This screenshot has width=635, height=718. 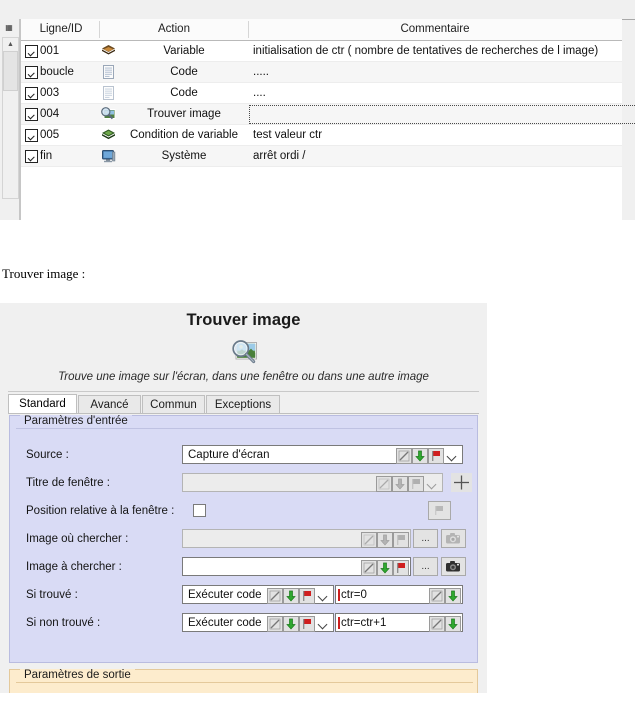 What do you see at coordinates (399, 594) in the screenshot?
I see `if-found-code-input: ctr=0` at bounding box center [399, 594].